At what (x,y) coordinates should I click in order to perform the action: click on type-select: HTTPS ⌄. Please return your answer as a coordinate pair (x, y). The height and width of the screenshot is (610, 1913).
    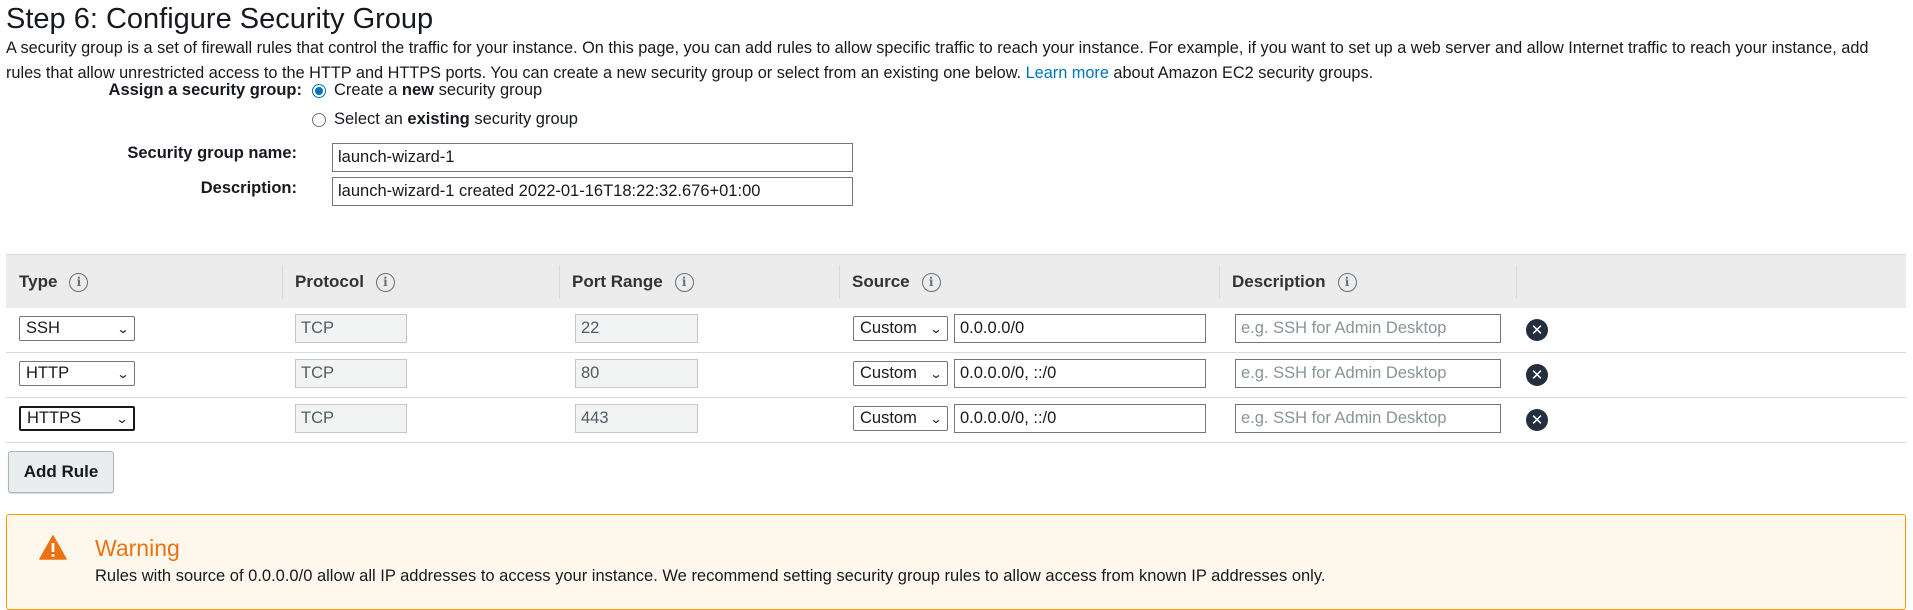
    Looking at the image, I should click on (77, 418).